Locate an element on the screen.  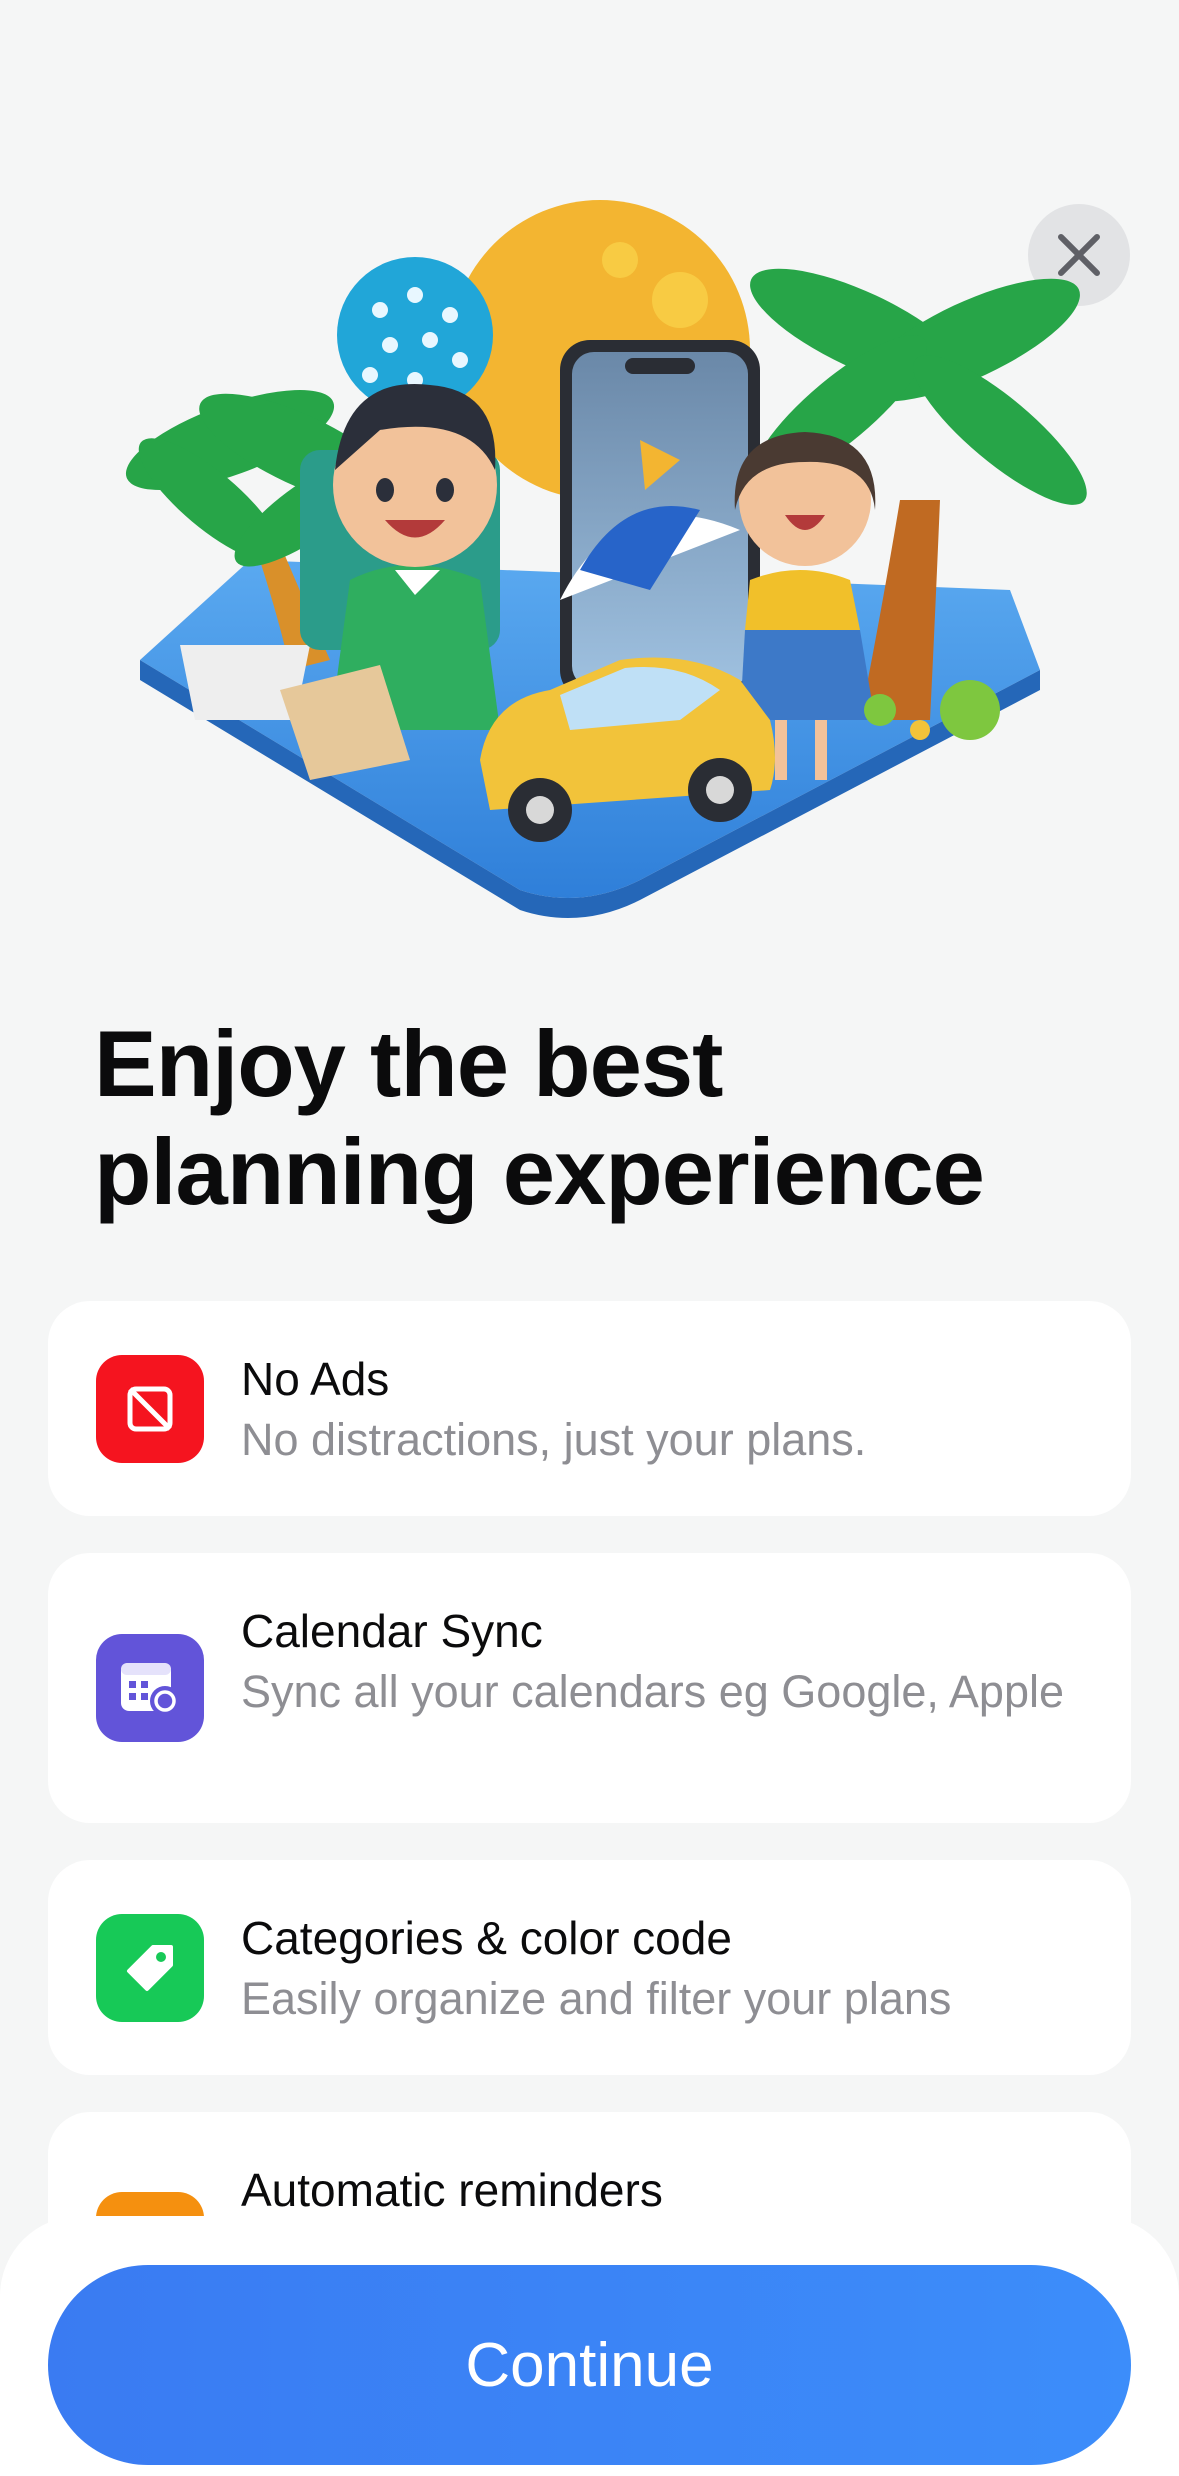
feature-title: No Ads is located at coordinates (315, 1379).